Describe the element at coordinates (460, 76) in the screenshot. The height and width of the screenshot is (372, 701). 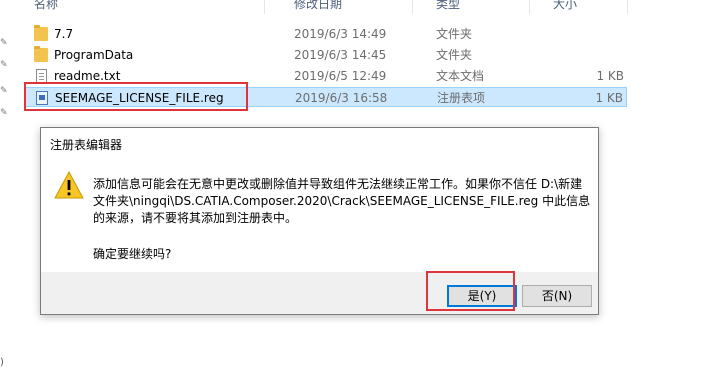
I see `file-type: 文本文档` at that location.